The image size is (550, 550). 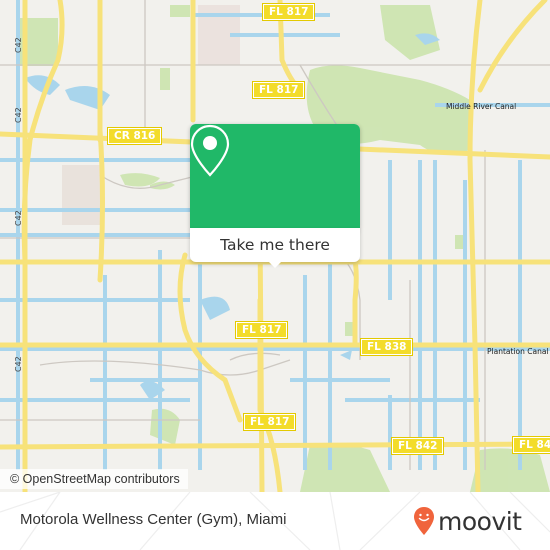 I want to click on osm-attribution: © OpenStreetMap contributors, so click(x=94, y=479).